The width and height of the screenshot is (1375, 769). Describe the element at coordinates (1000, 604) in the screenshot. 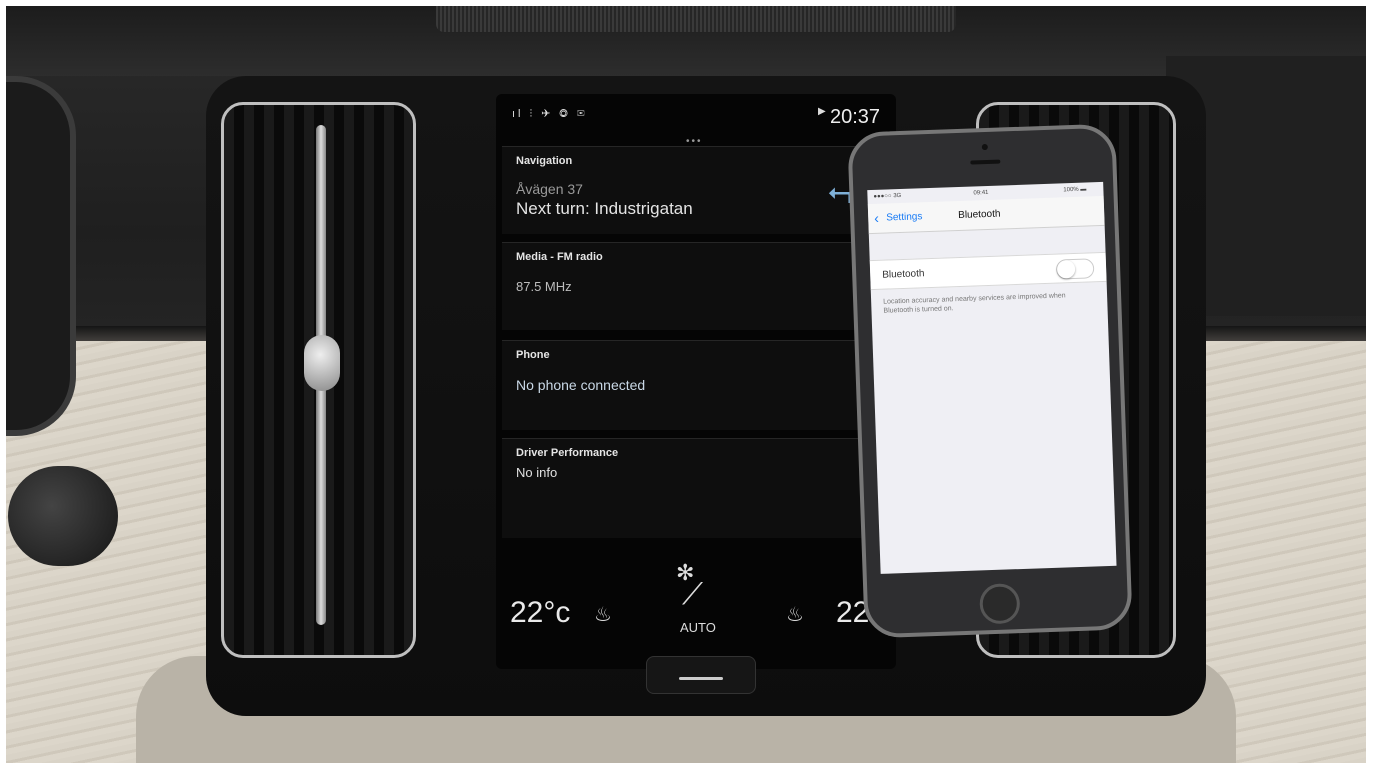

I see `phone-home-button` at that location.